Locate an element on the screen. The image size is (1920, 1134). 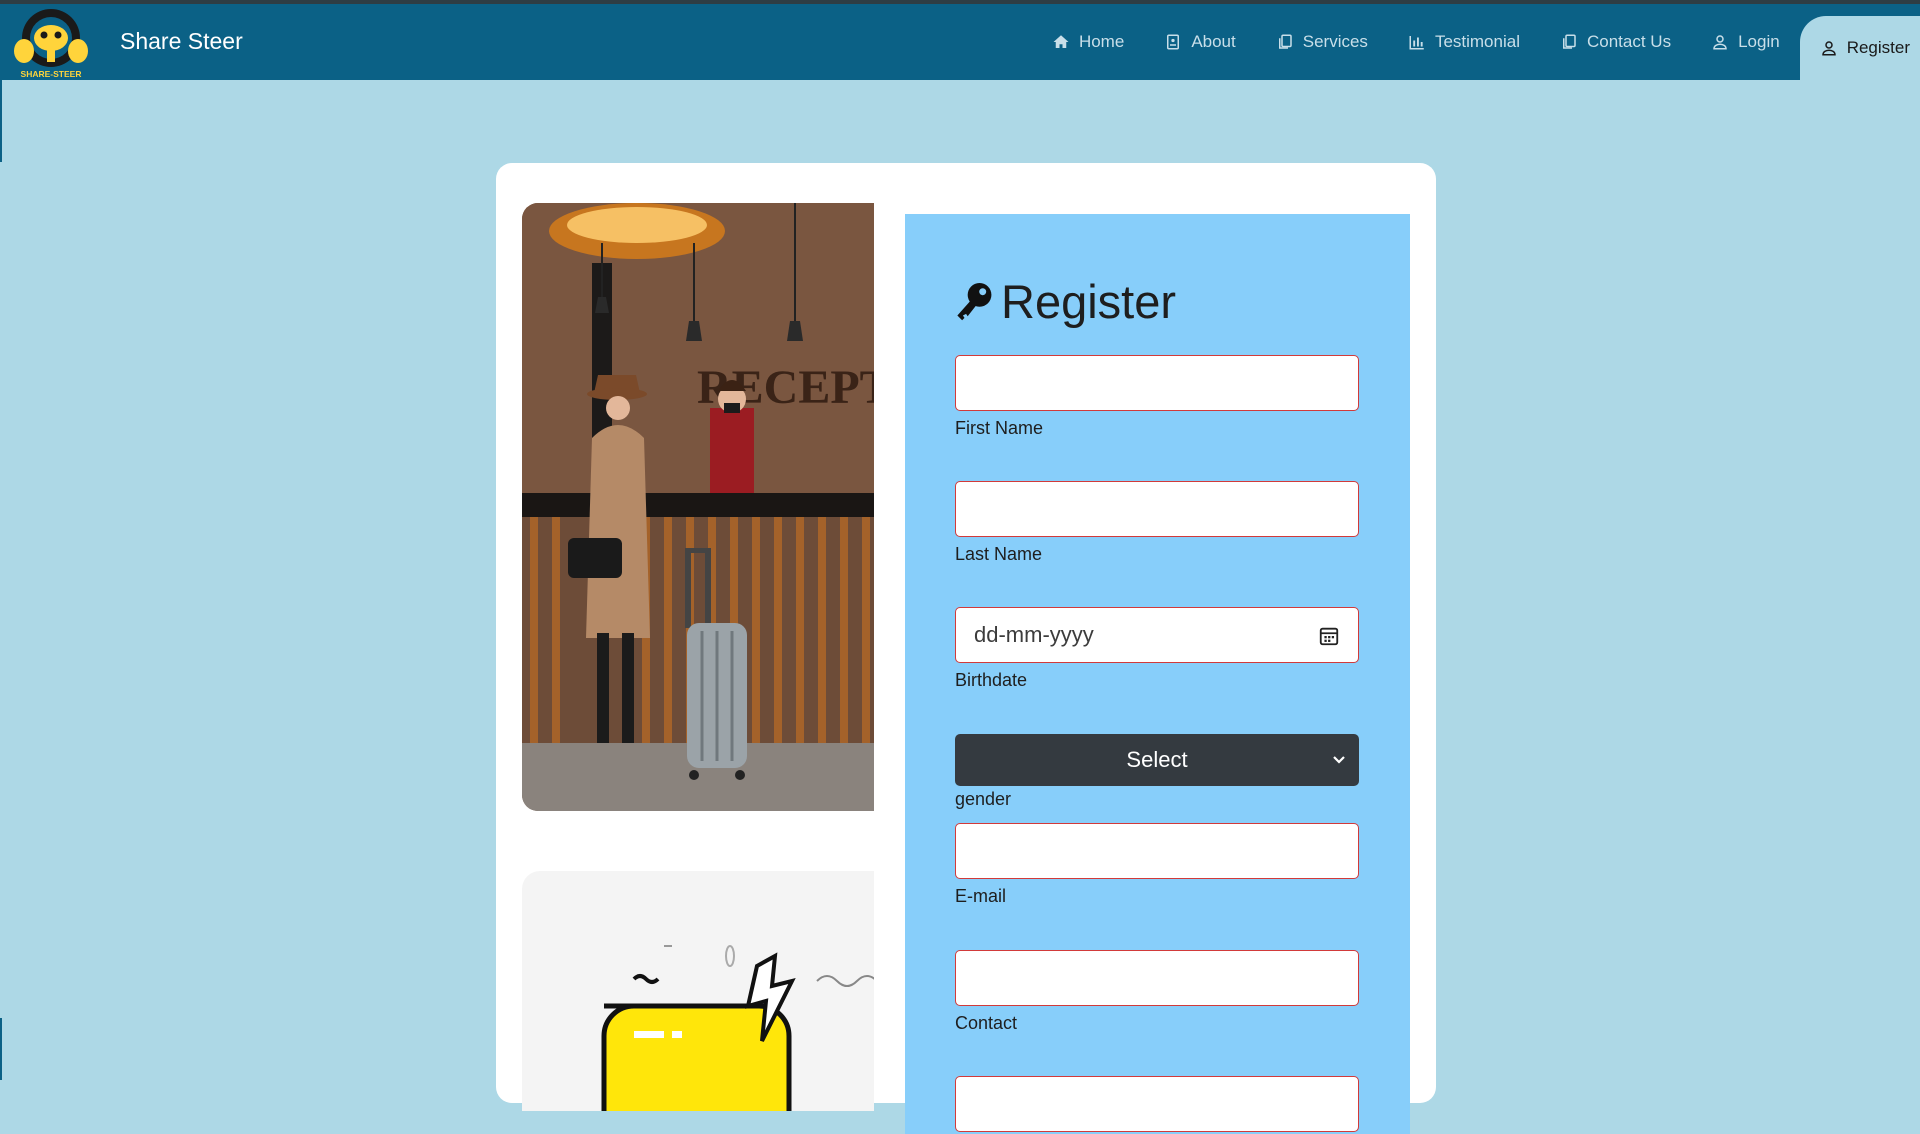
gender-label: gender is located at coordinates (983, 799).